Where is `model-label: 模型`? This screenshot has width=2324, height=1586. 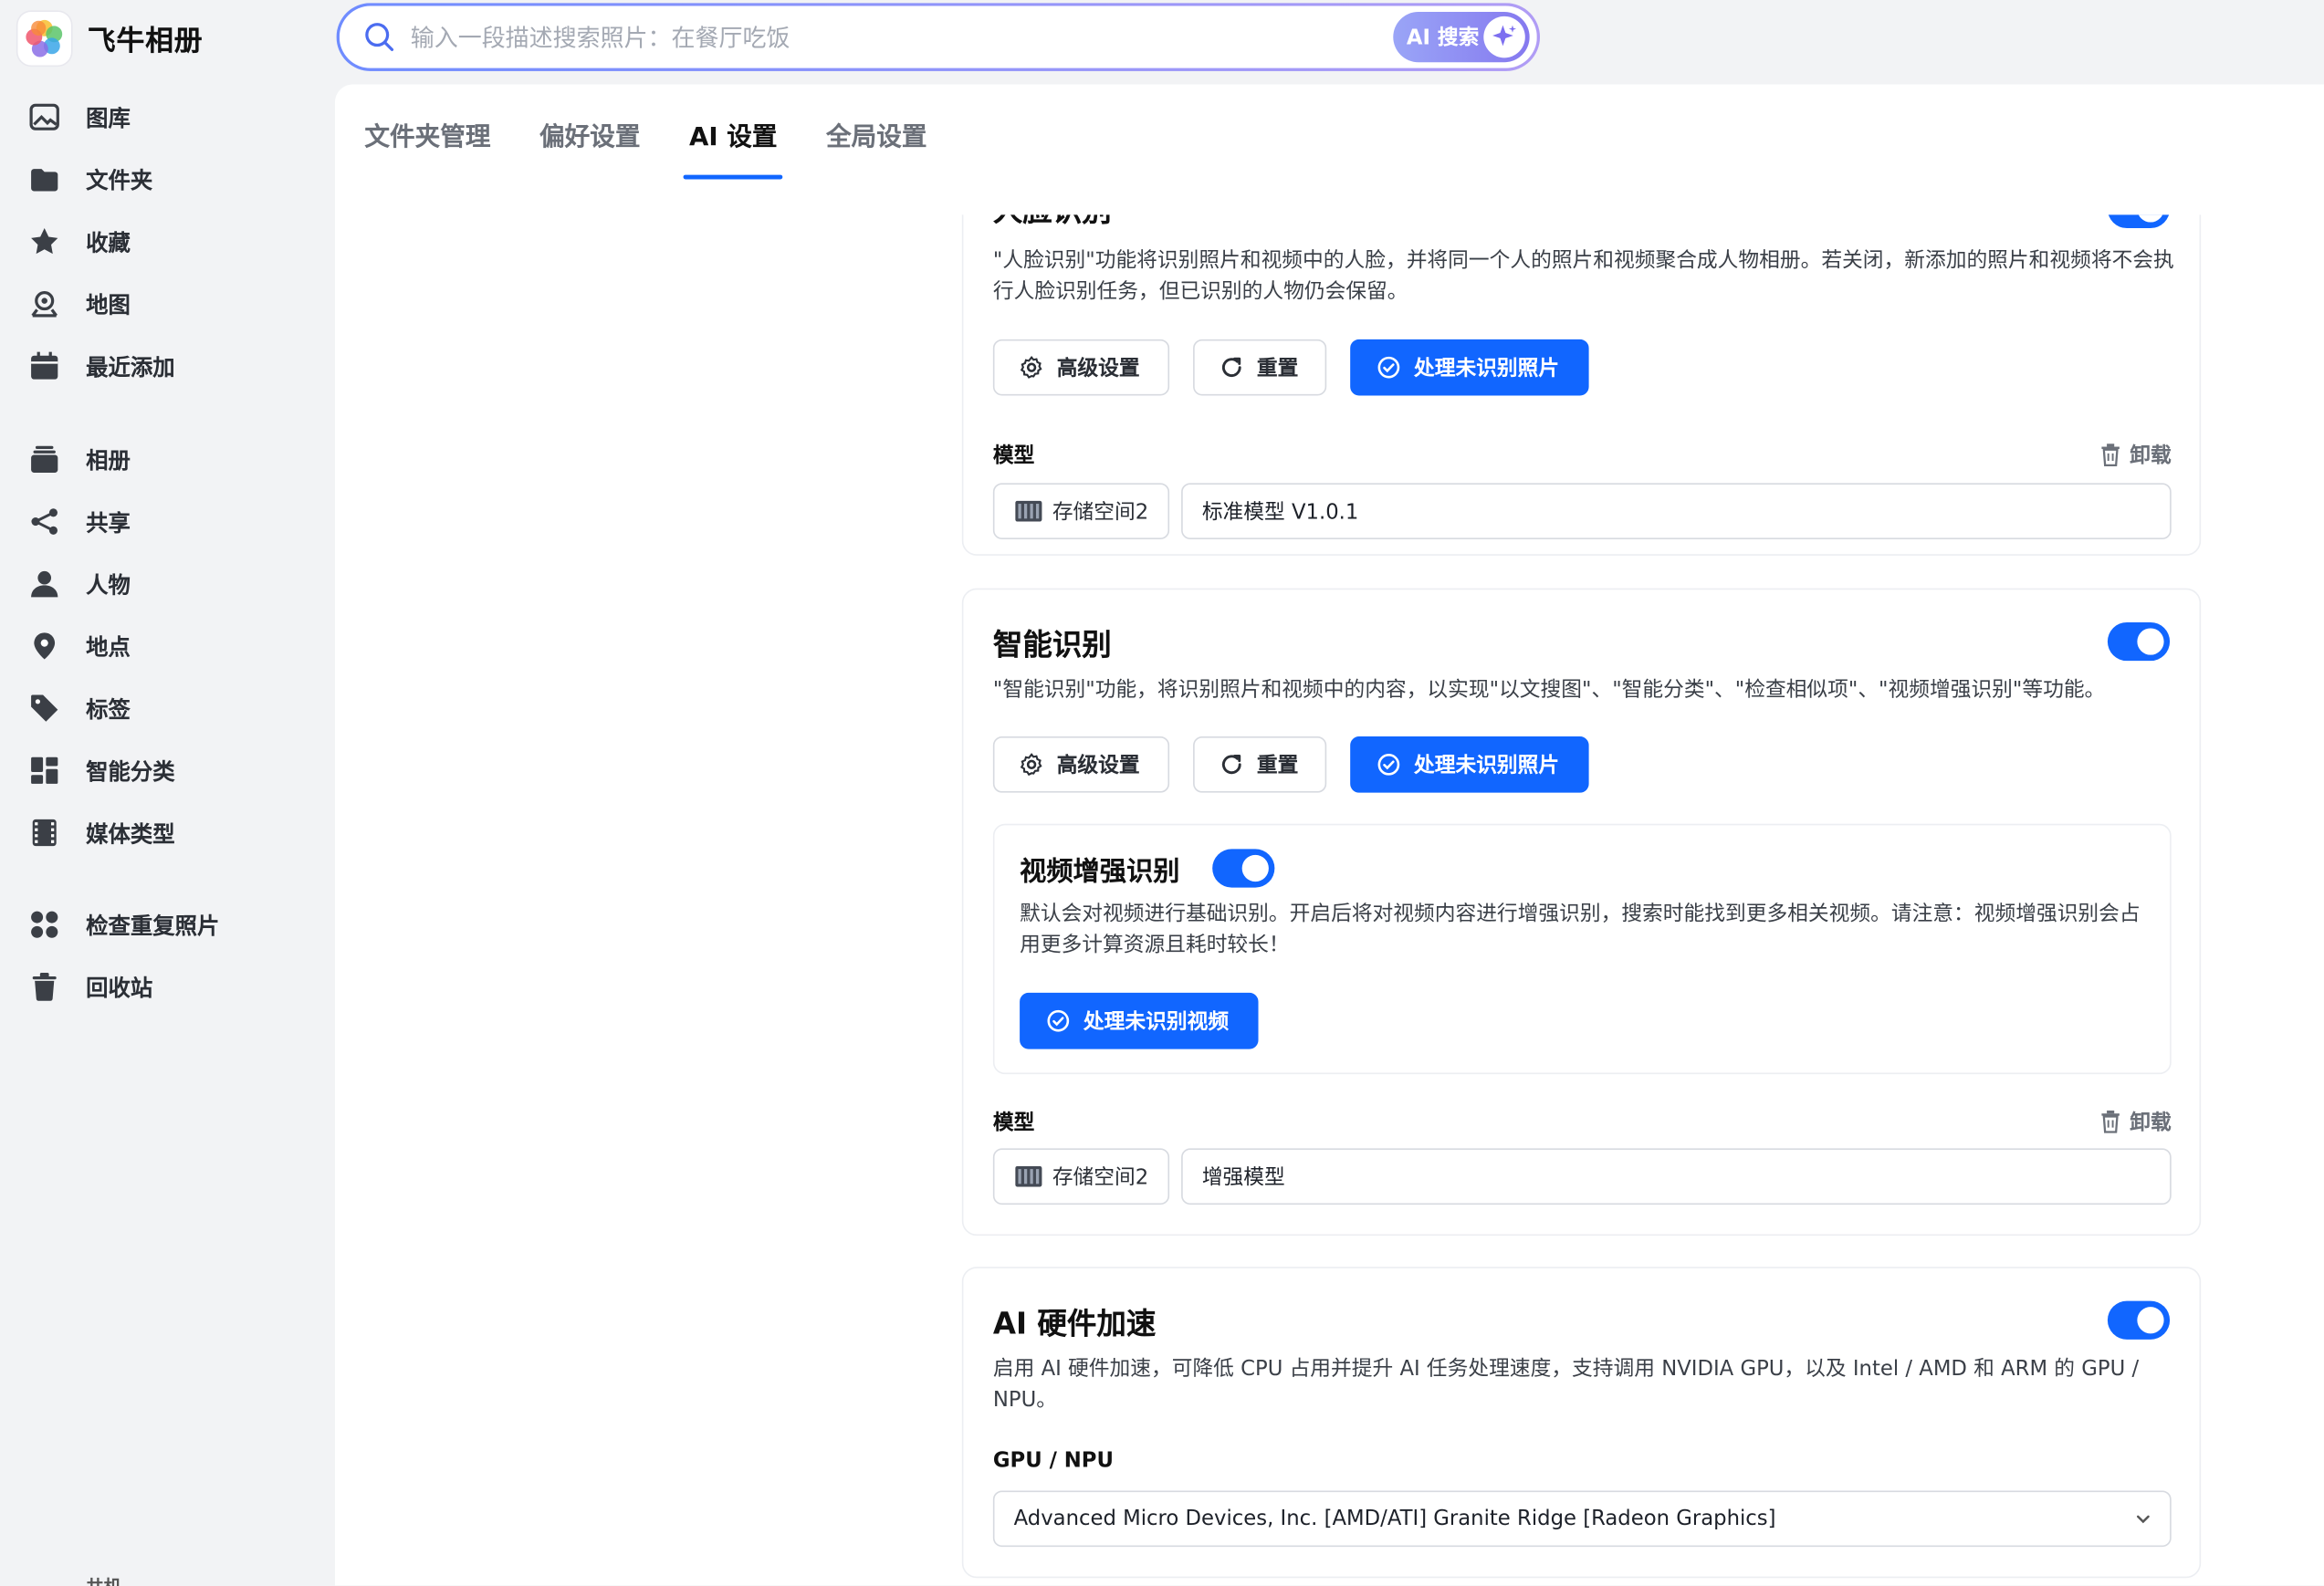 model-label: 模型 is located at coordinates (1014, 1123).